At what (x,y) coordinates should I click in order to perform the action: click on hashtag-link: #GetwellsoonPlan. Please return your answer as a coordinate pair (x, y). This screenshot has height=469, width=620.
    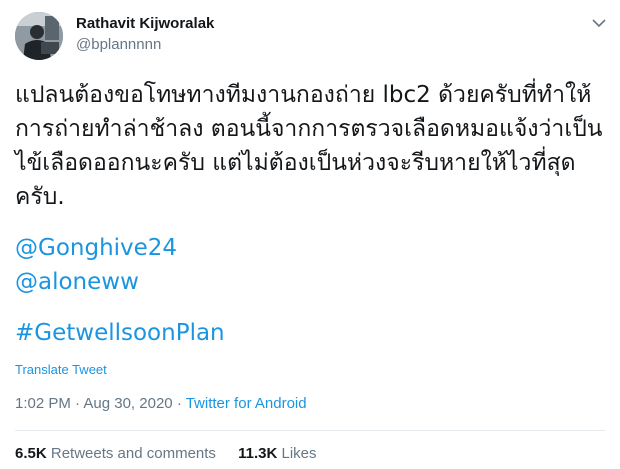
    Looking at the image, I should click on (314, 333).